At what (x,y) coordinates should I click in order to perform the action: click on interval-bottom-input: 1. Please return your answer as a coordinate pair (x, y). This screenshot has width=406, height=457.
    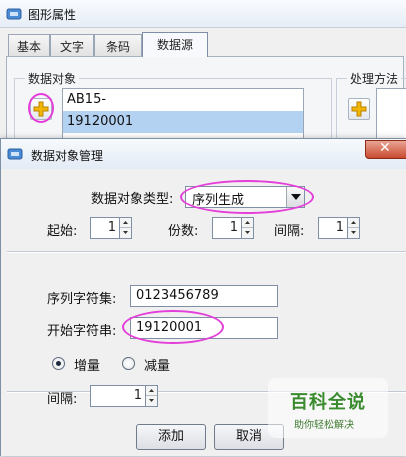
    Looking at the image, I should click on (118, 396).